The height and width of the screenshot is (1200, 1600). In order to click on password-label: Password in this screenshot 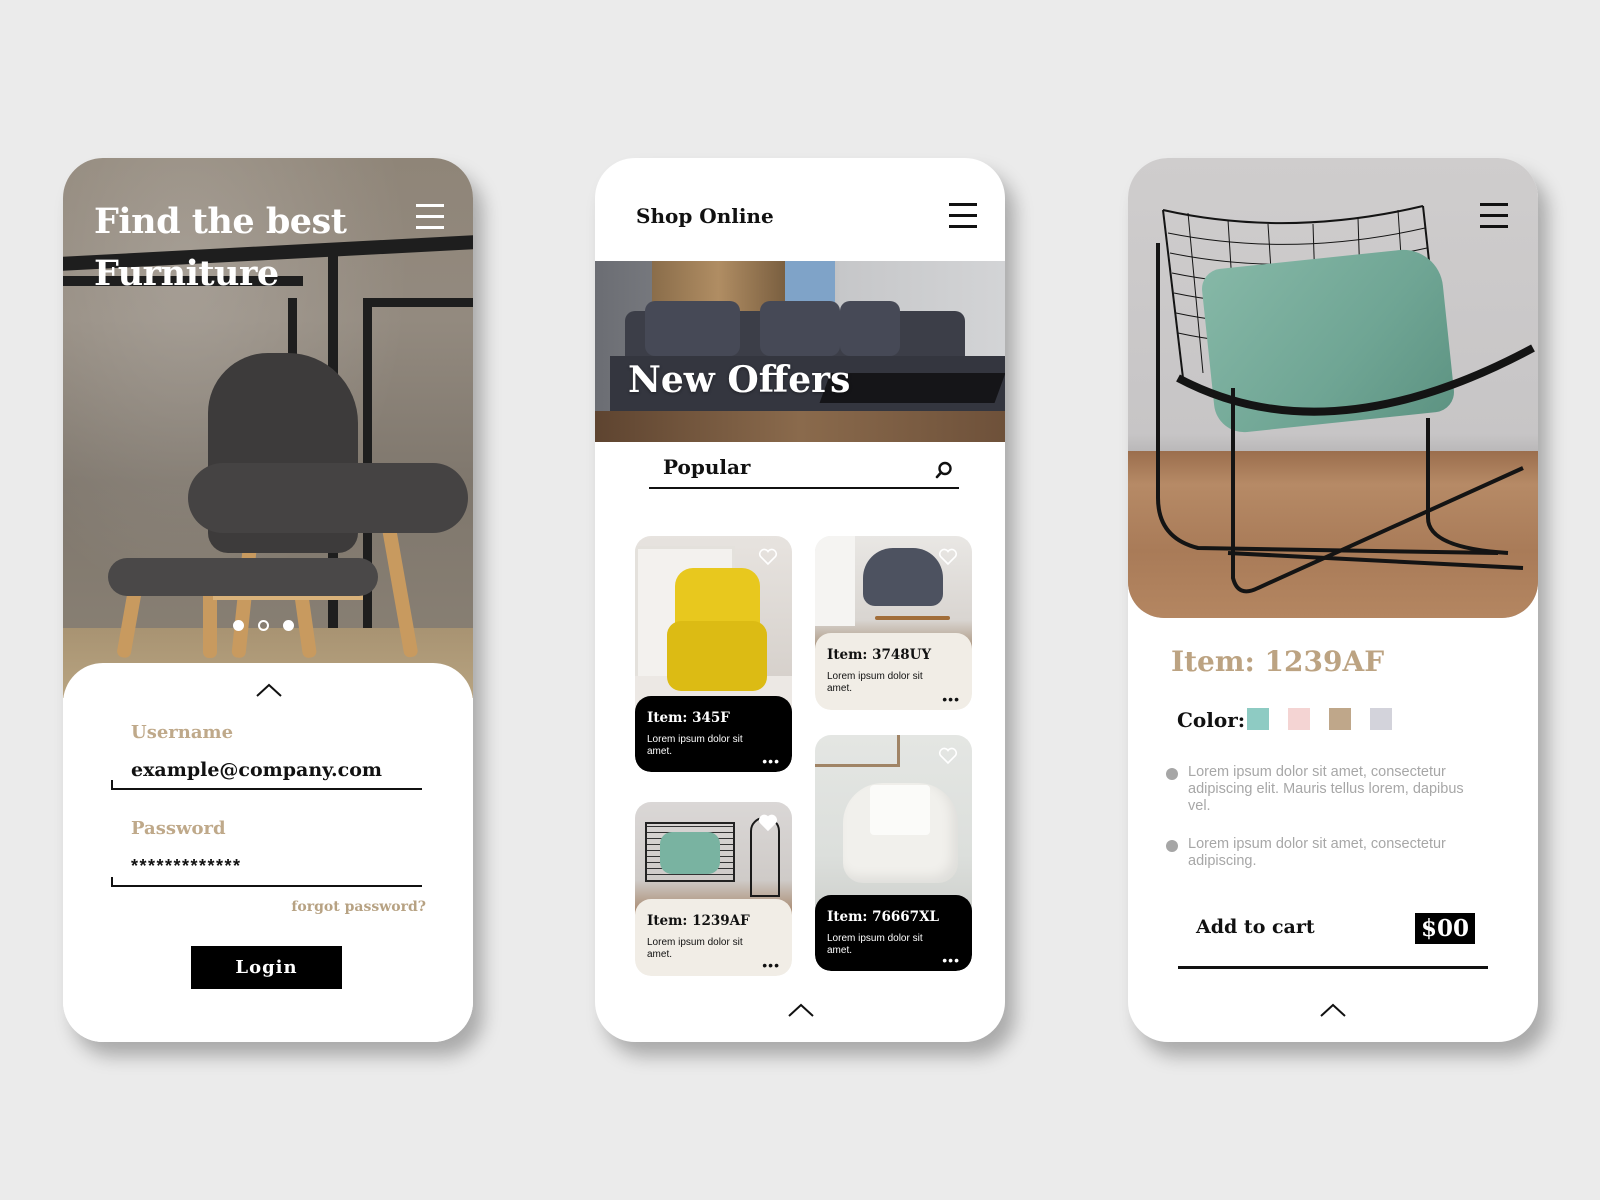, I will do `click(178, 828)`.